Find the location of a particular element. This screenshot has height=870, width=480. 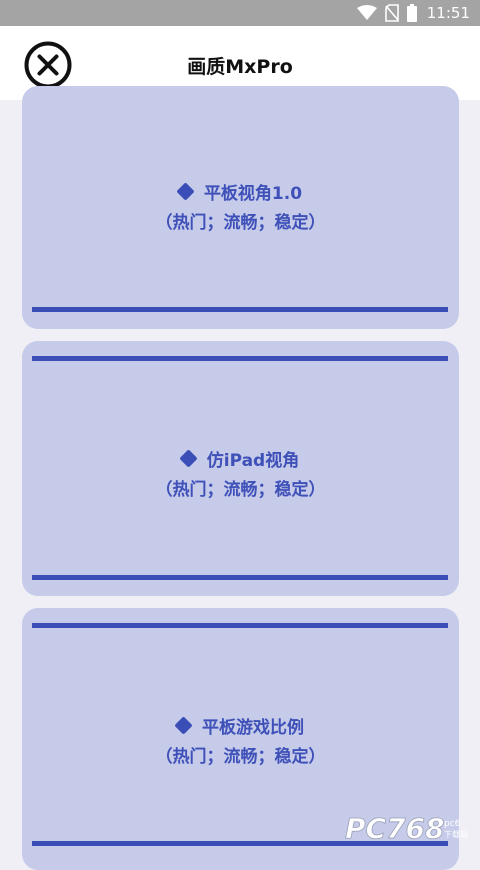

svg-text: pc6 is located at coordinates (452, 824).